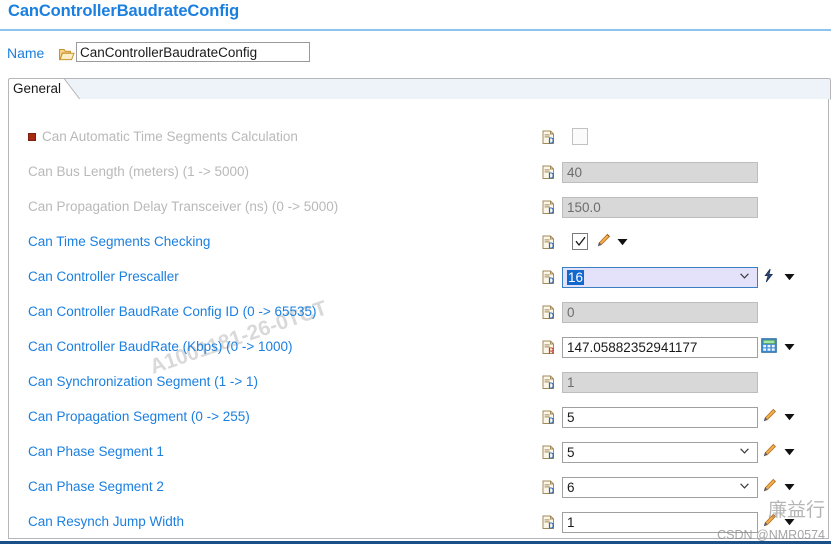  Describe the element at coordinates (660, 172) in the screenshot. I see `field-can-bus-length` at that location.